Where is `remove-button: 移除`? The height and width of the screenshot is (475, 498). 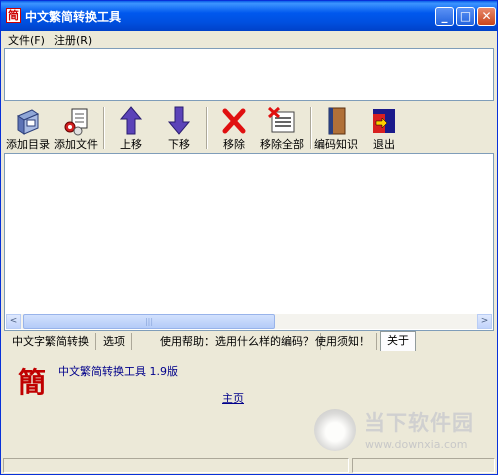
remove-button: 移除 is located at coordinates (234, 129).